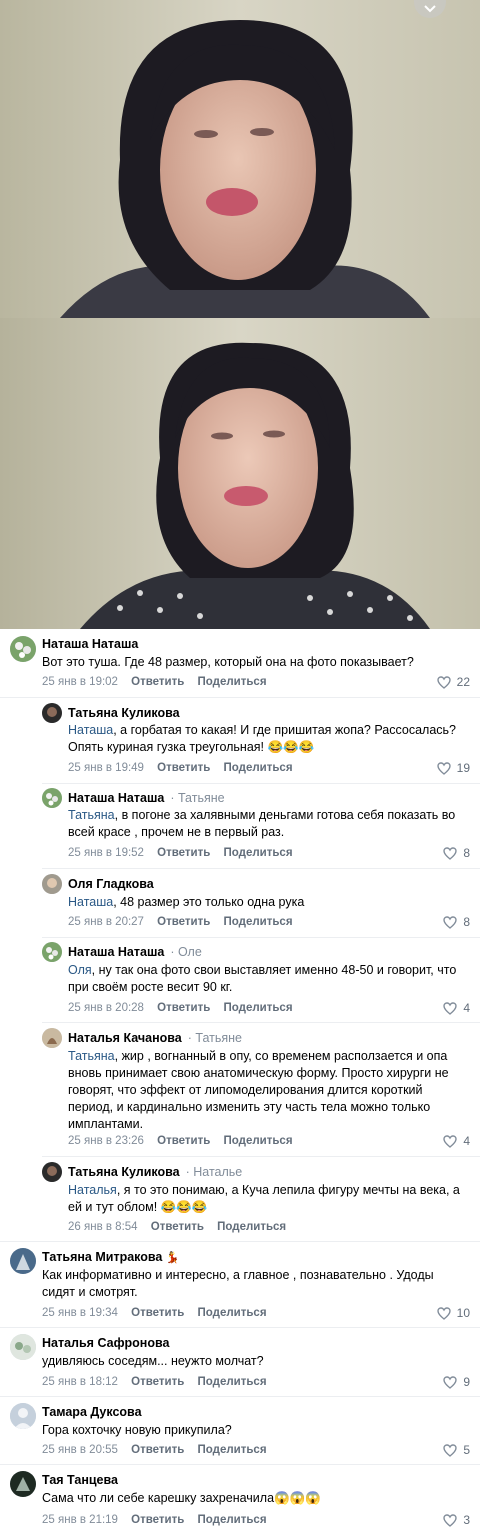 This screenshot has height=1527, width=480. I want to click on like-button: 22, so click(453, 682).